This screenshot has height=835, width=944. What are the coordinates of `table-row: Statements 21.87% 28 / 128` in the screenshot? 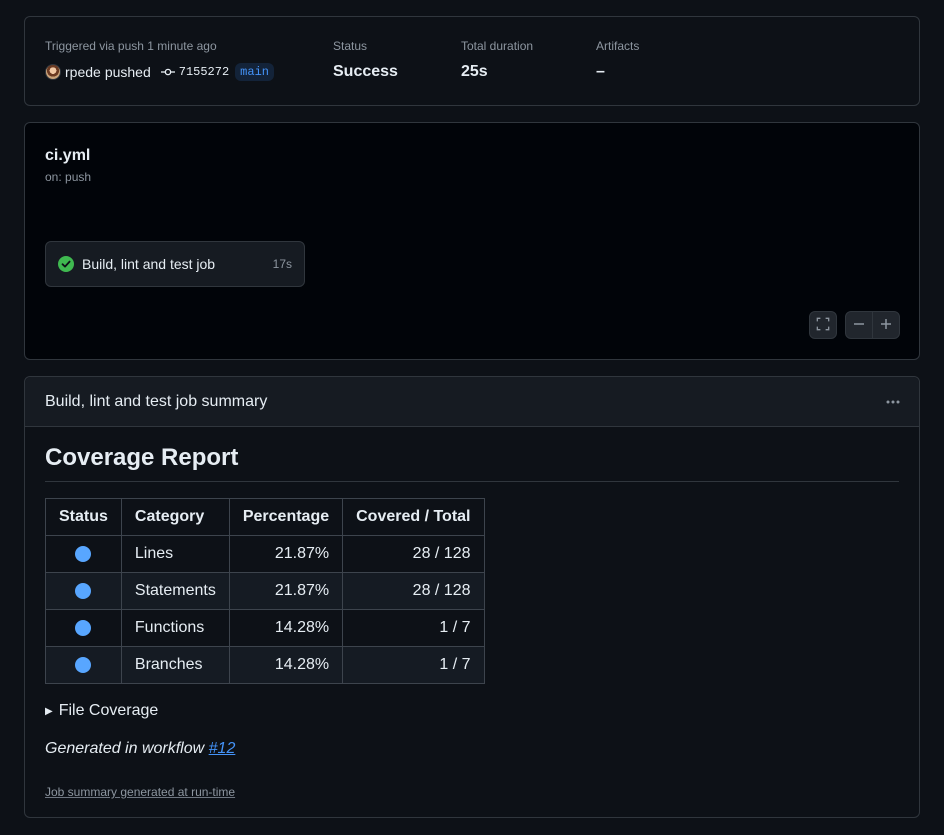 It's located at (265, 591).